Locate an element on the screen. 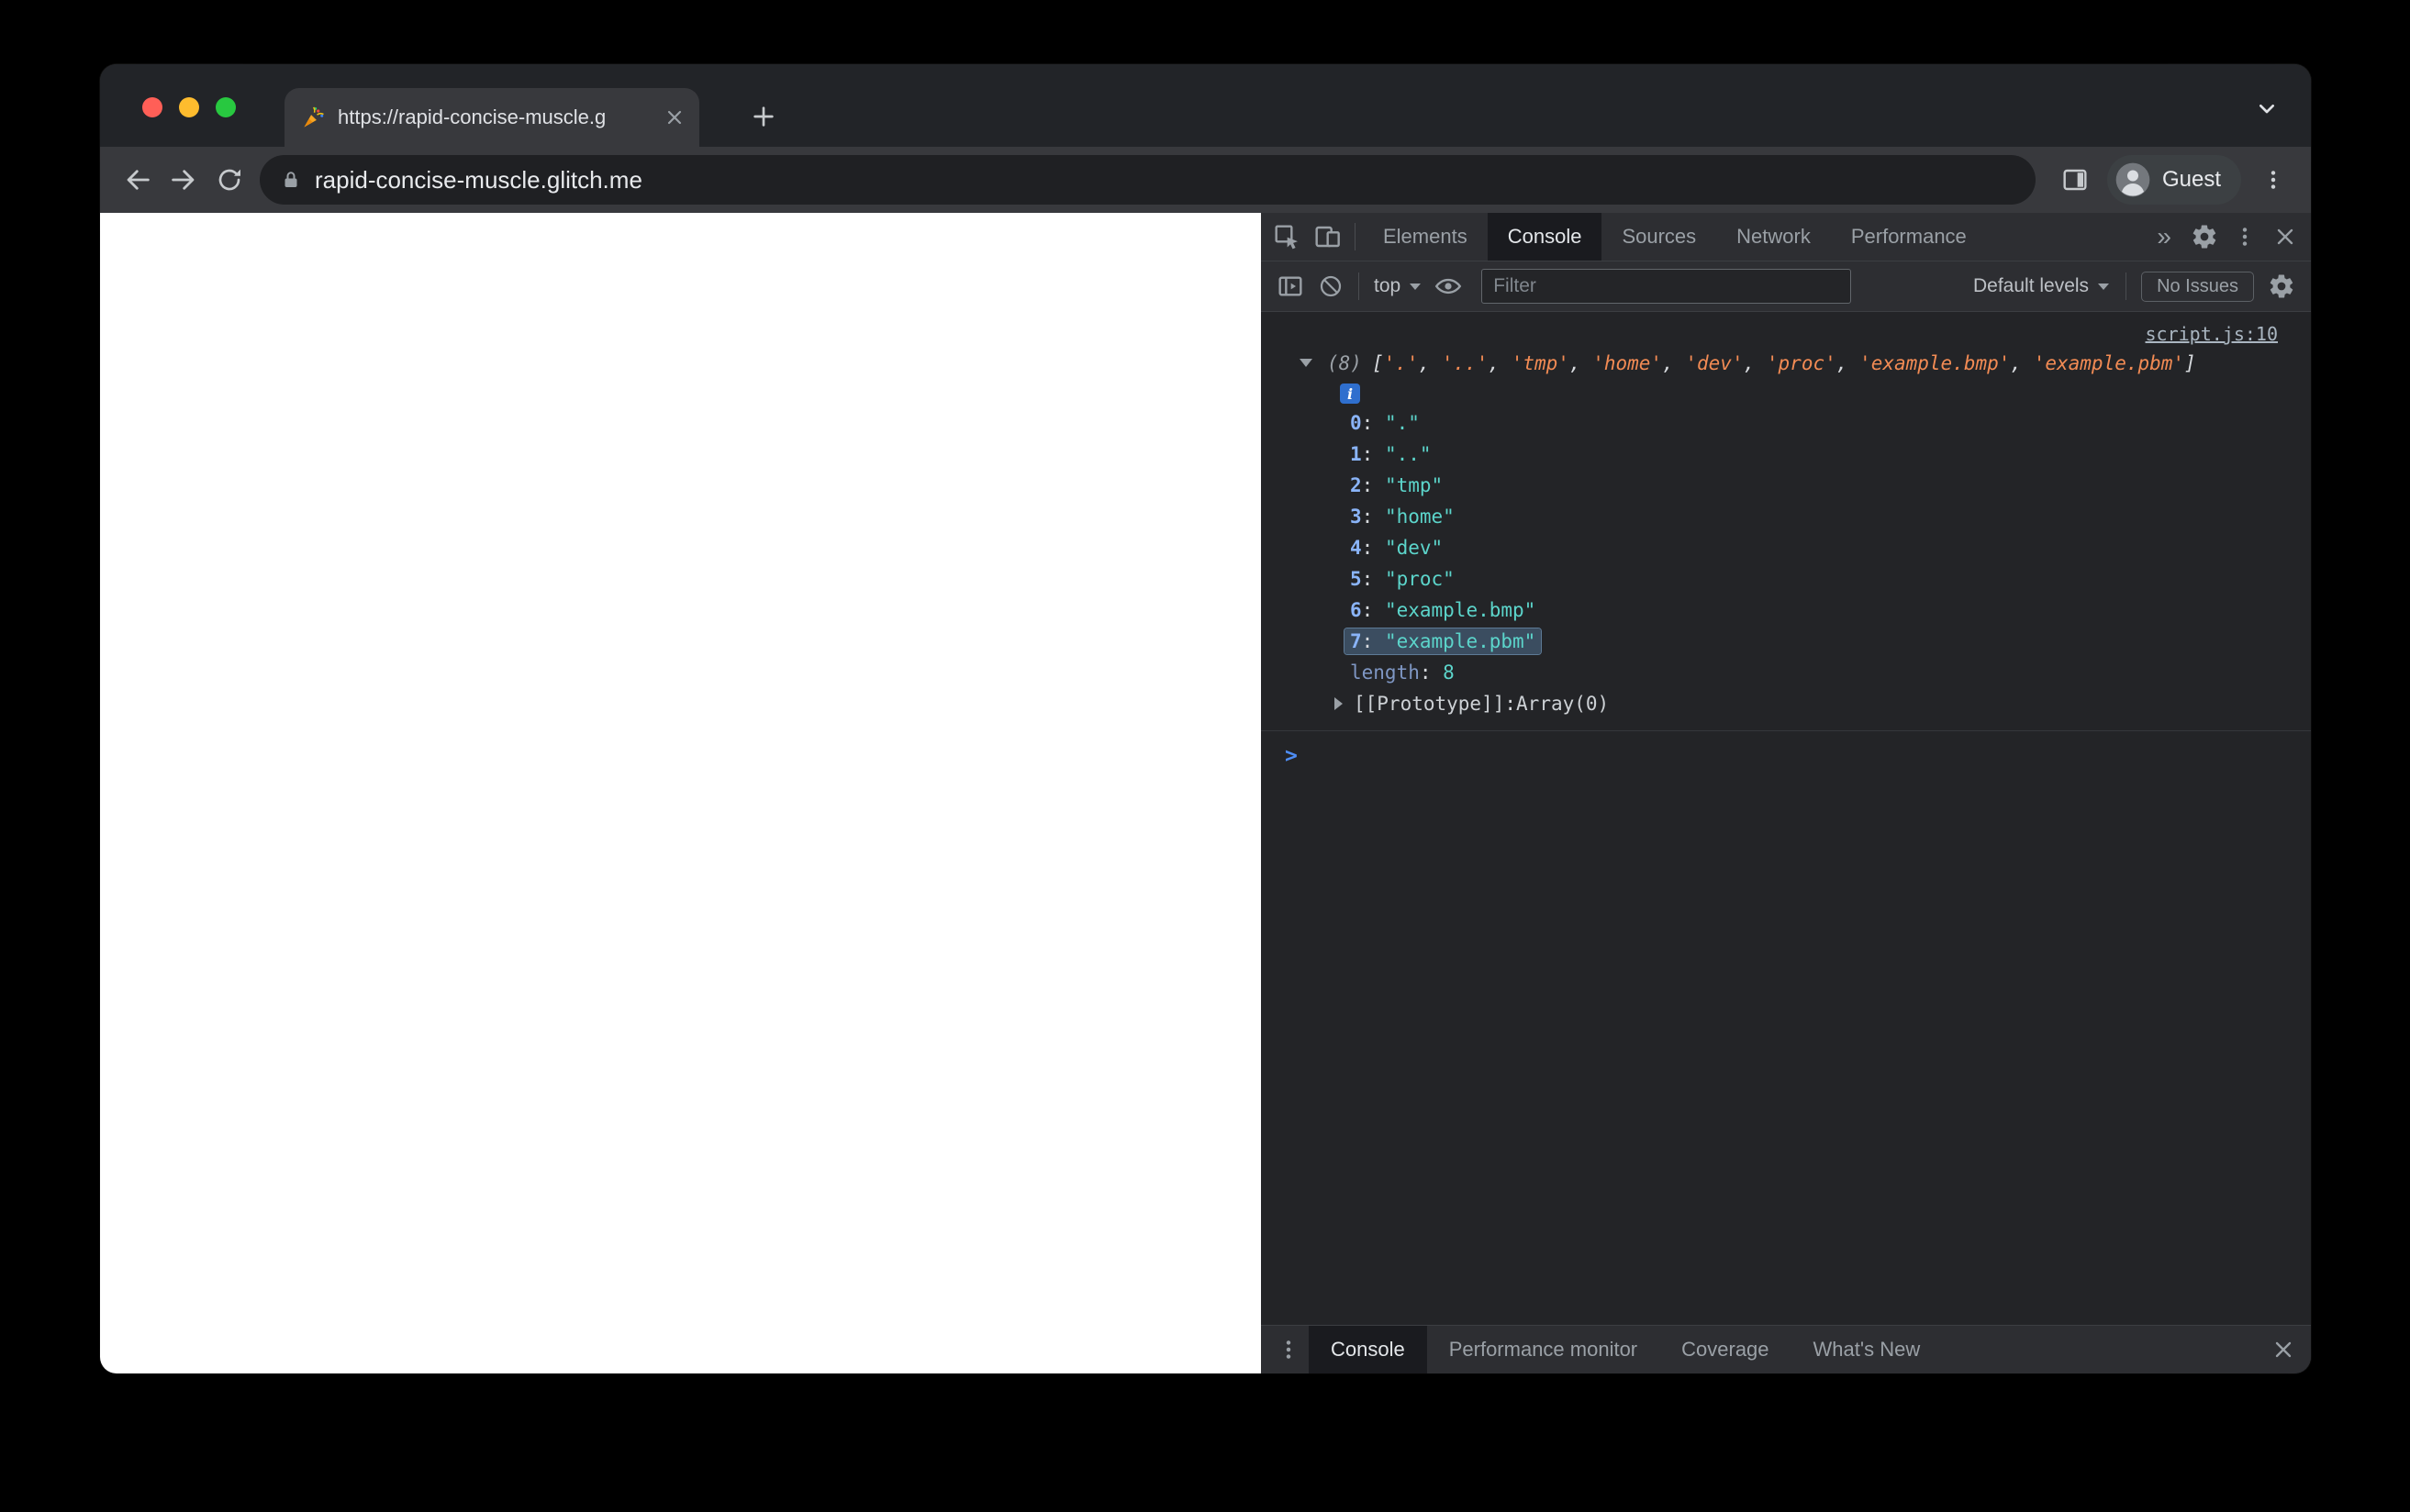  live-expression-button is located at coordinates (1448, 286).